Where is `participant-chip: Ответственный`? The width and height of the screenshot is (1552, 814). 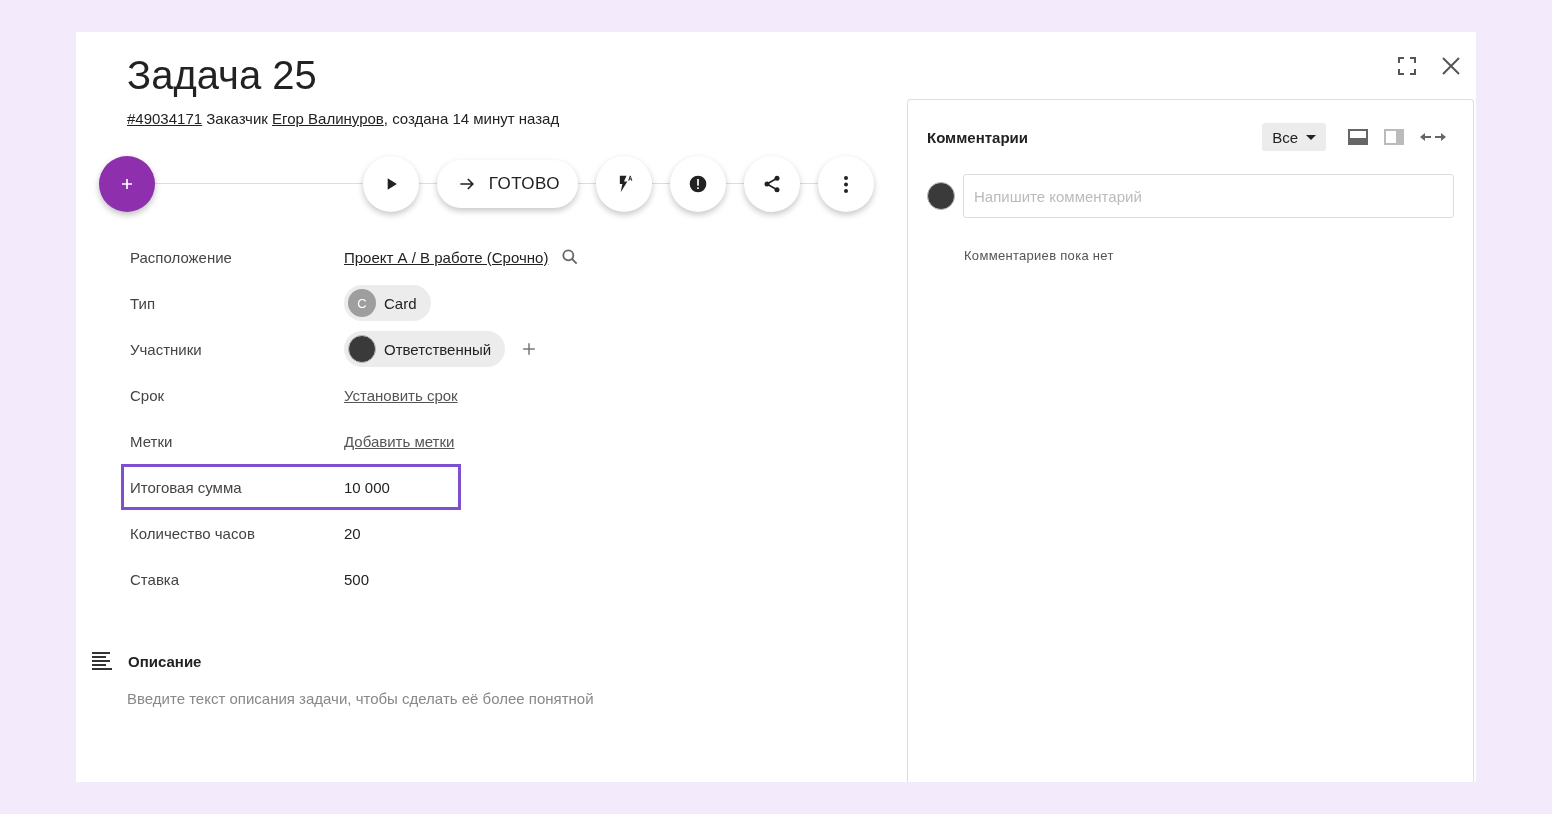 participant-chip: Ответственный is located at coordinates (425, 349).